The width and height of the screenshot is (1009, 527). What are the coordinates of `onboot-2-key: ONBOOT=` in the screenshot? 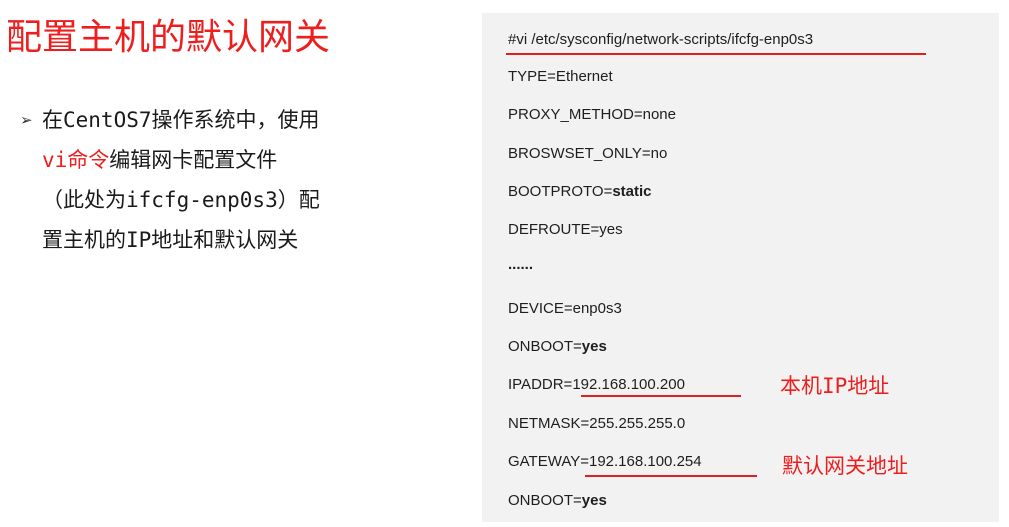 It's located at (545, 500).